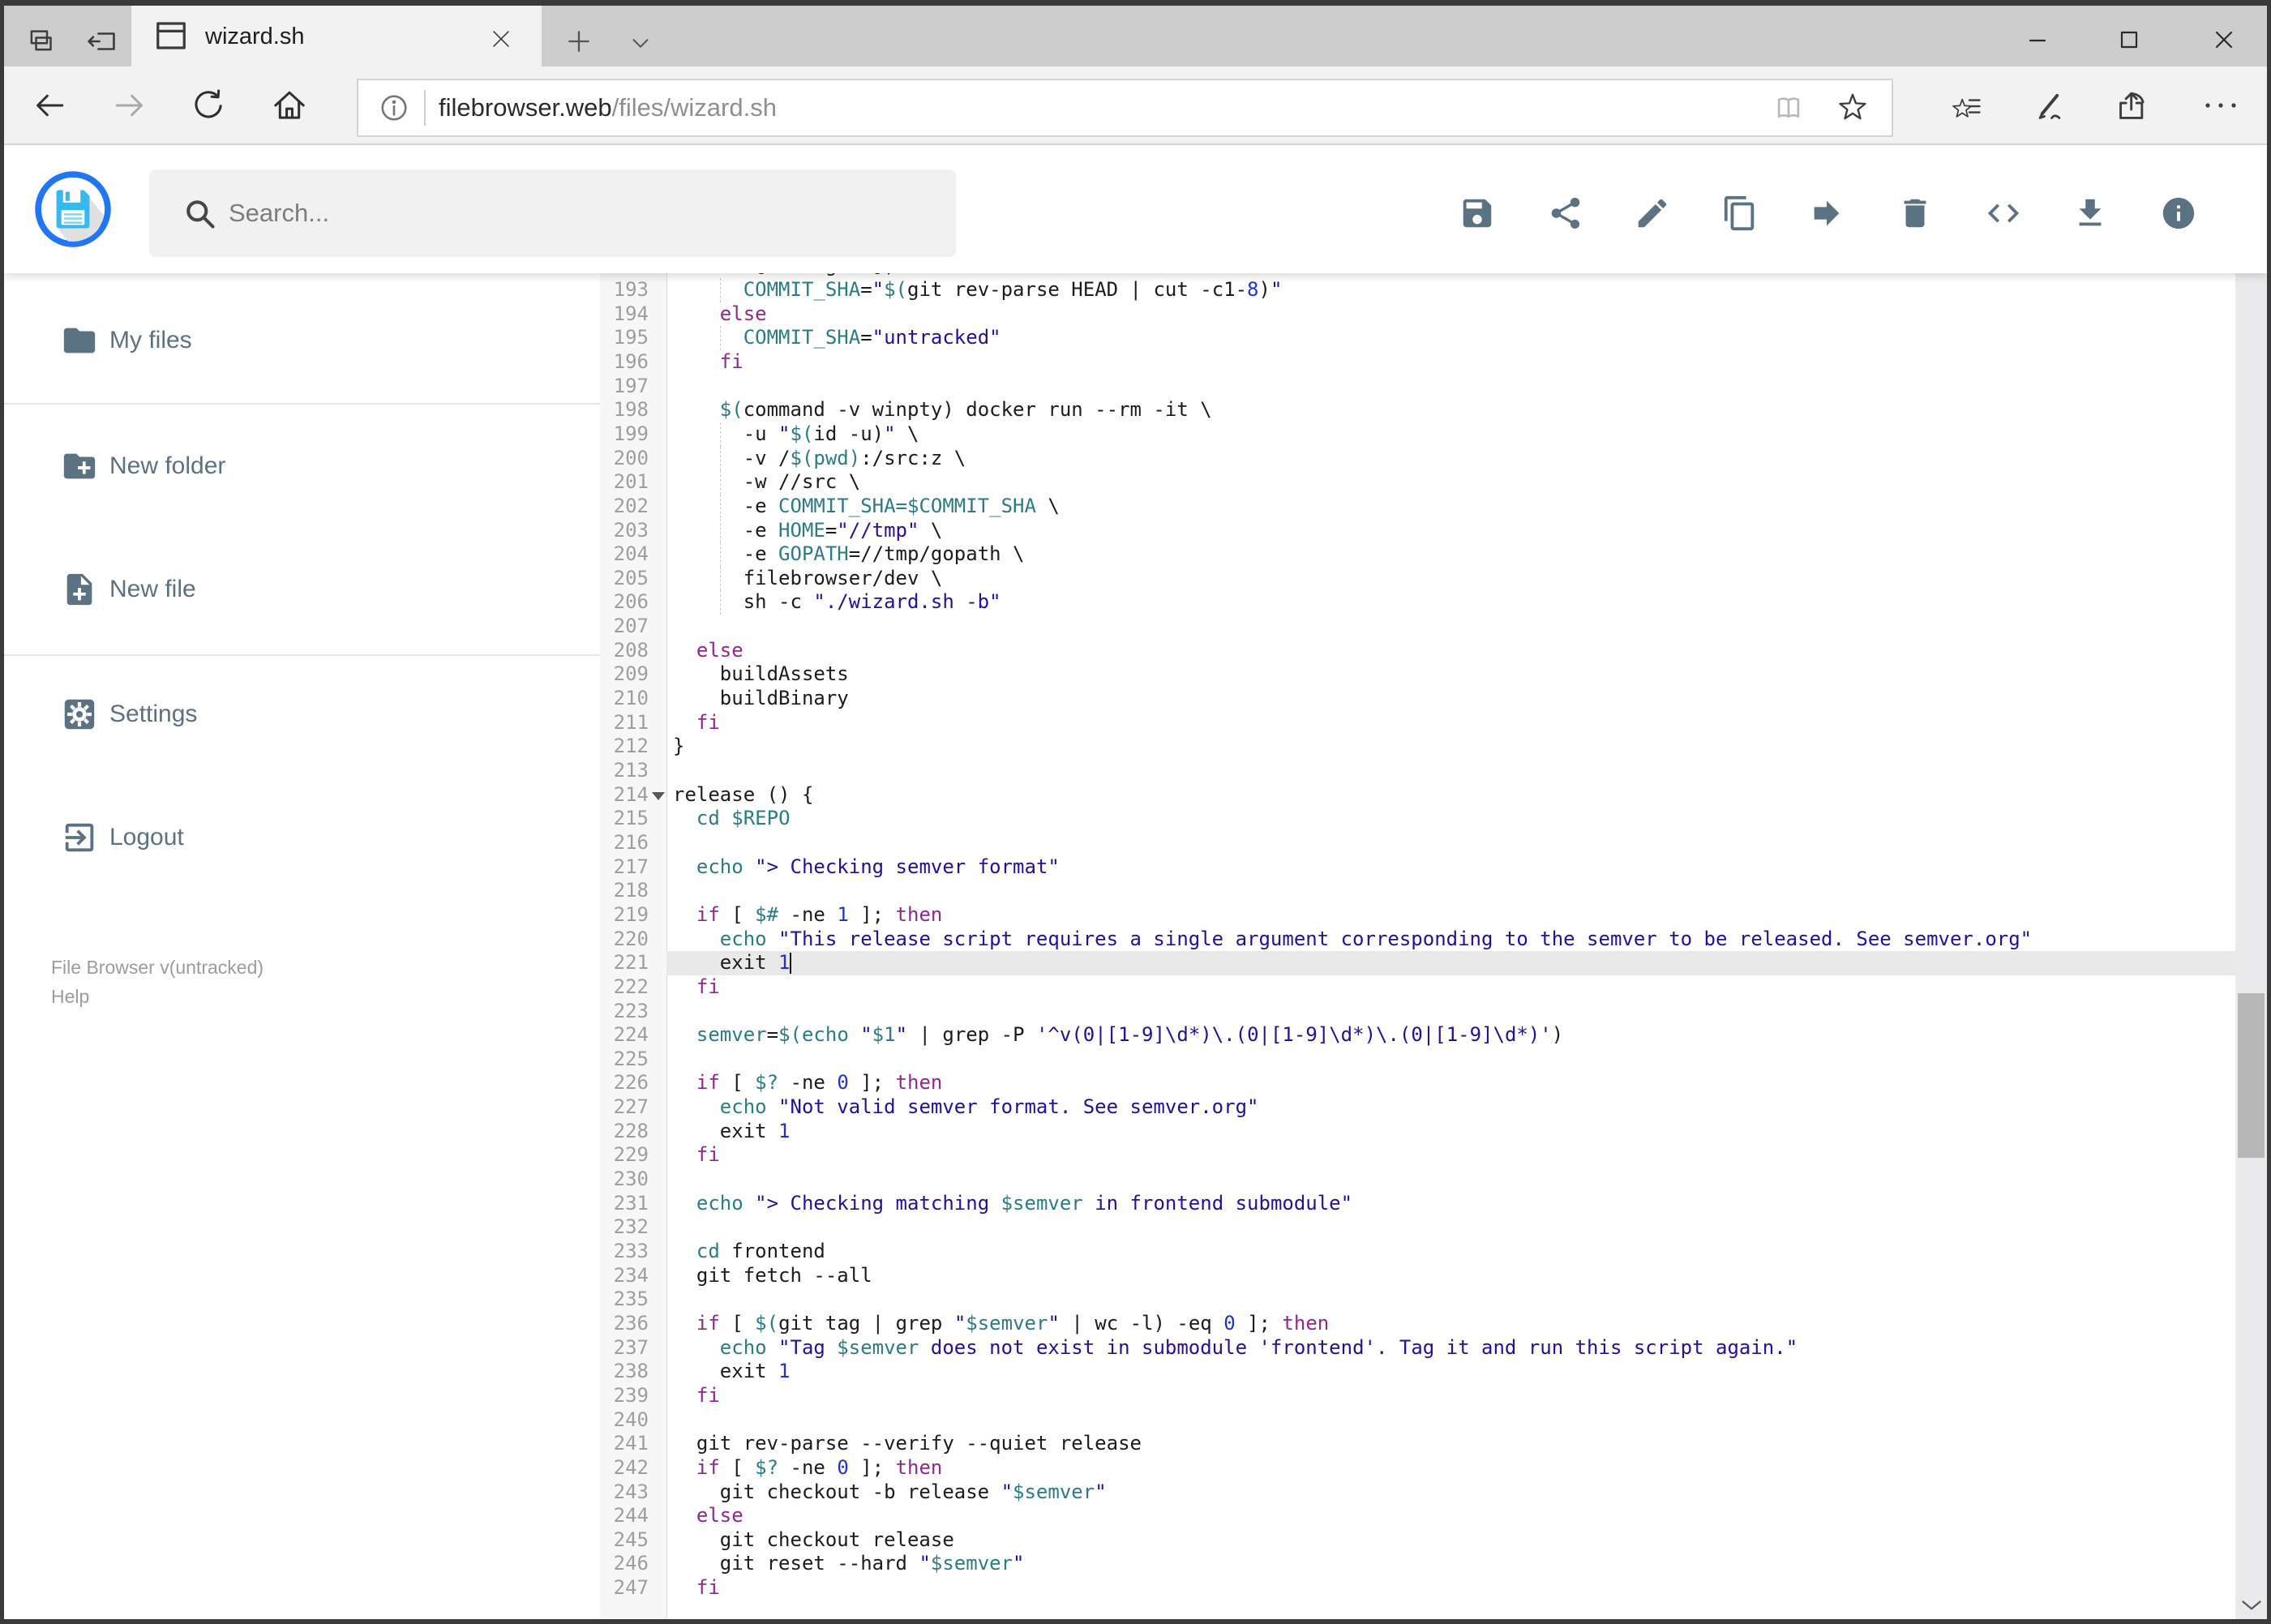 The width and height of the screenshot is (2271, 1624). I want to click on info-button, so click(2178, 214).